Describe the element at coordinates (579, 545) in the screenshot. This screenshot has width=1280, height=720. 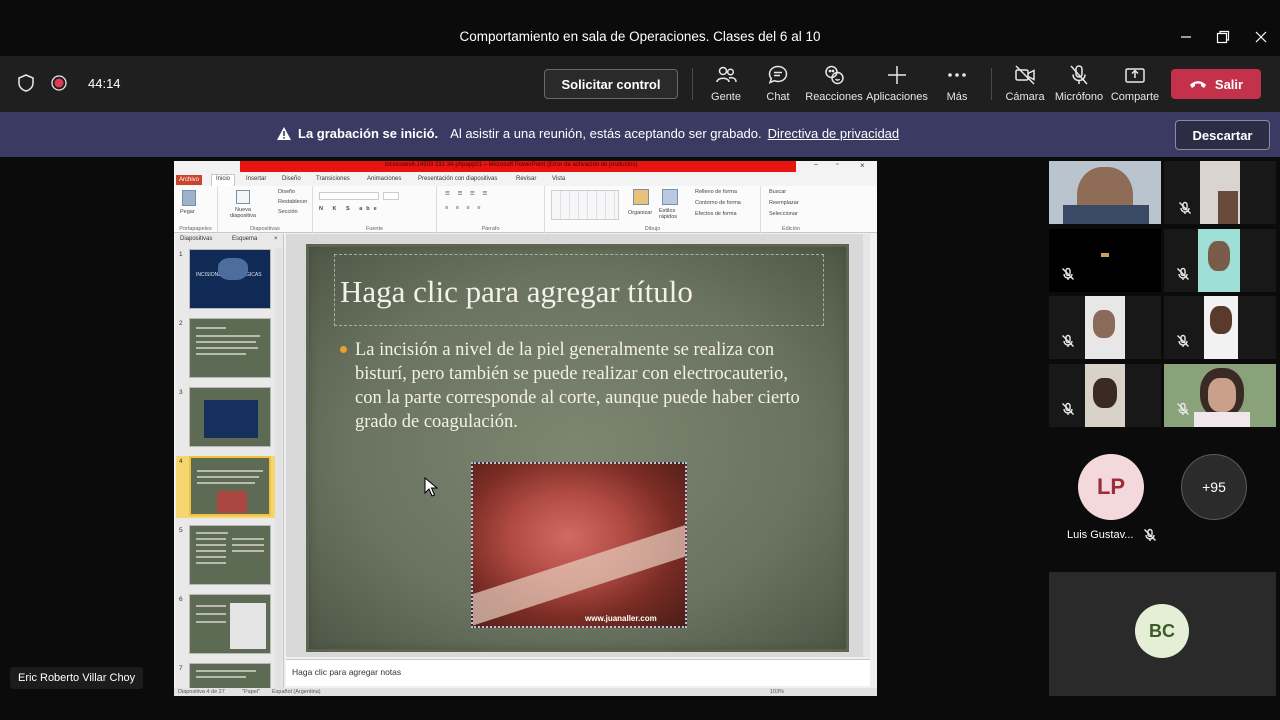
I see `surgical-incision-image: www.juanaller.com` at that location.